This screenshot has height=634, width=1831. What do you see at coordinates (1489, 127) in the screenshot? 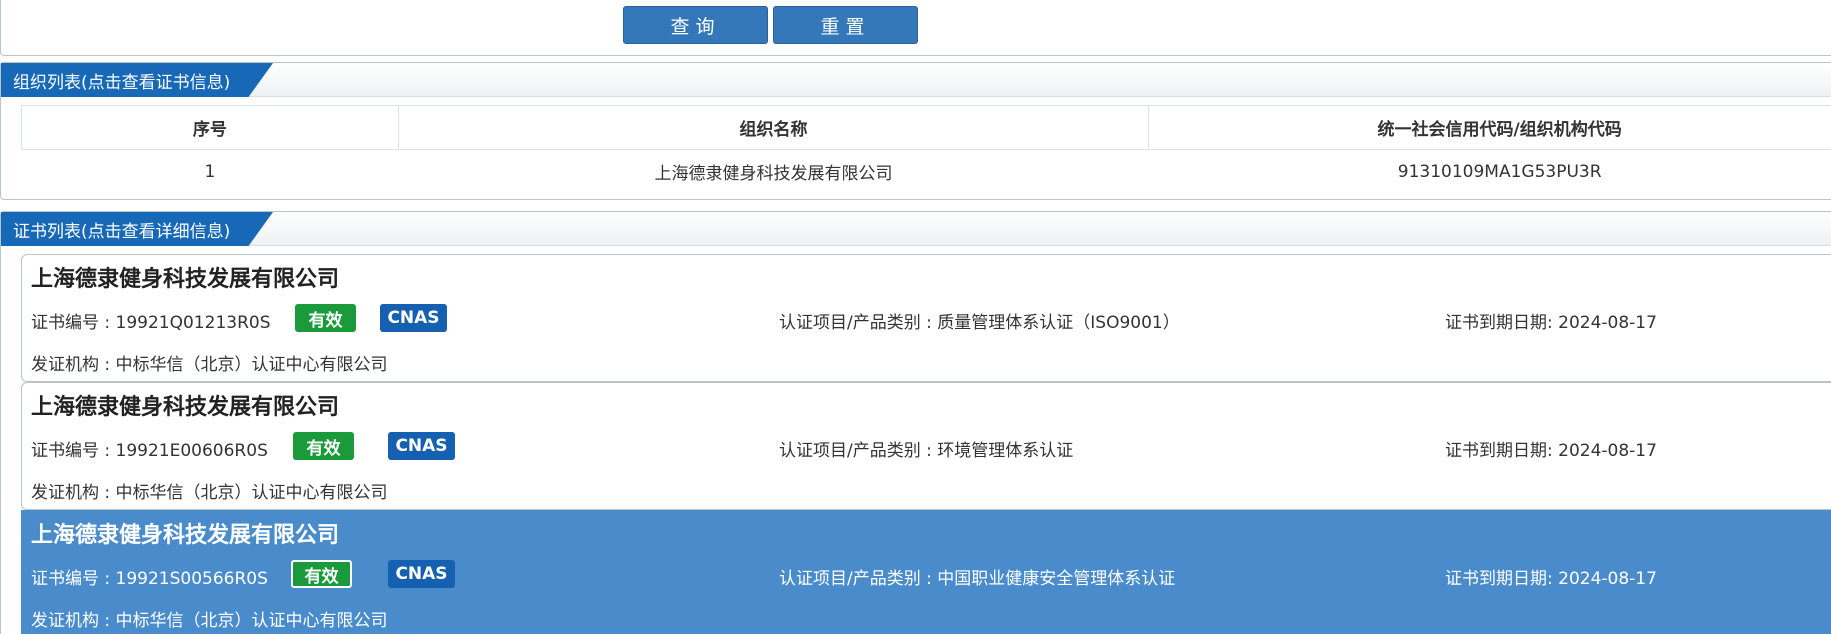
I see `column-header-credit-code: 统一社会信用代码/组织机构代码` at bounding box center [1489, 127].